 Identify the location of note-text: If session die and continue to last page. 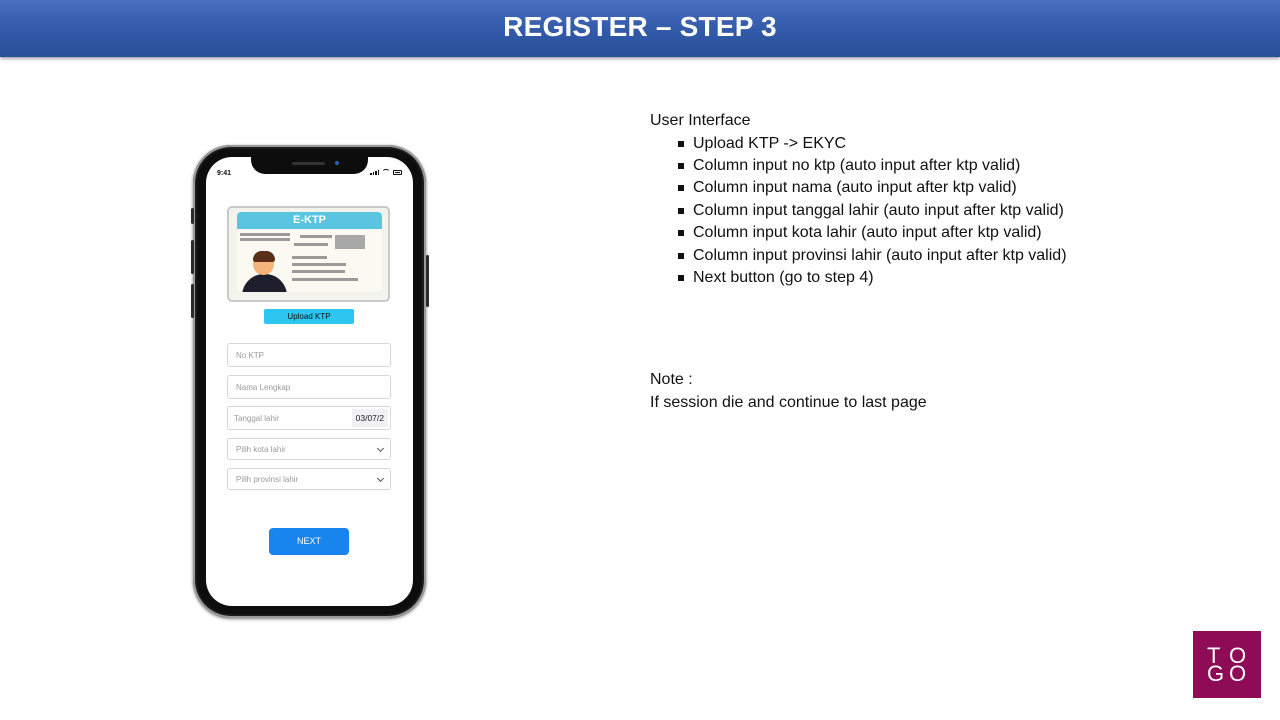
(788, 402).